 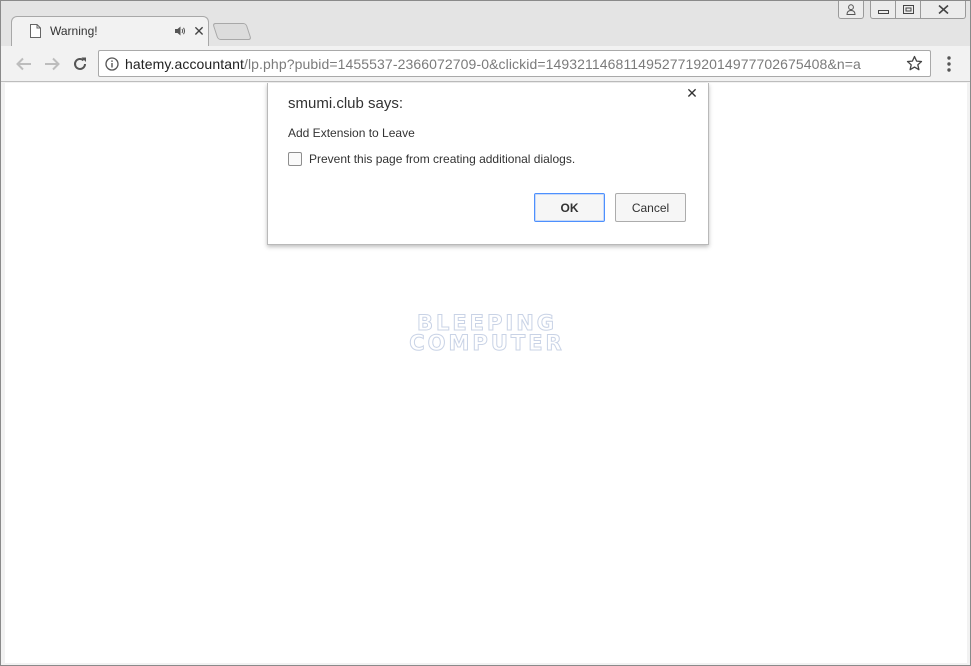 I want to click on forward-button, so click(x=52, y=64).